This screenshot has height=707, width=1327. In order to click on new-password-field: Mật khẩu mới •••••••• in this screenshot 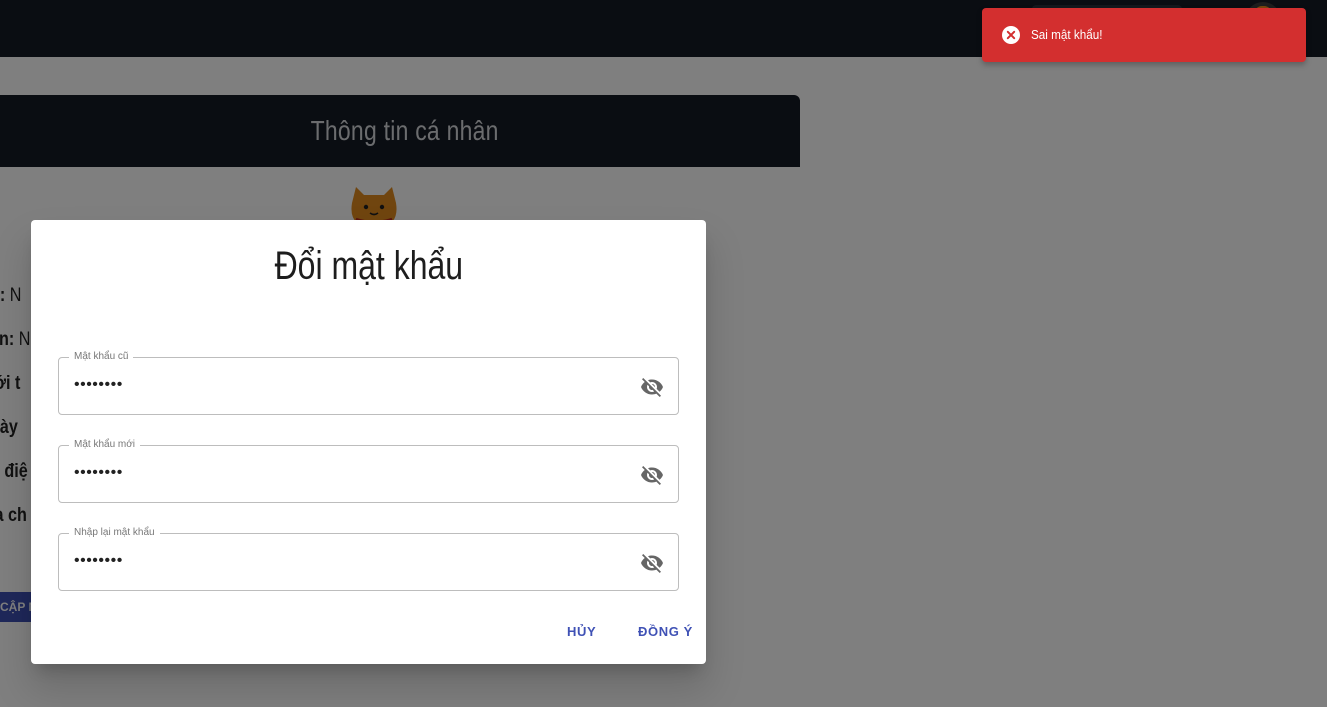, I will do `click(368, 470)`.